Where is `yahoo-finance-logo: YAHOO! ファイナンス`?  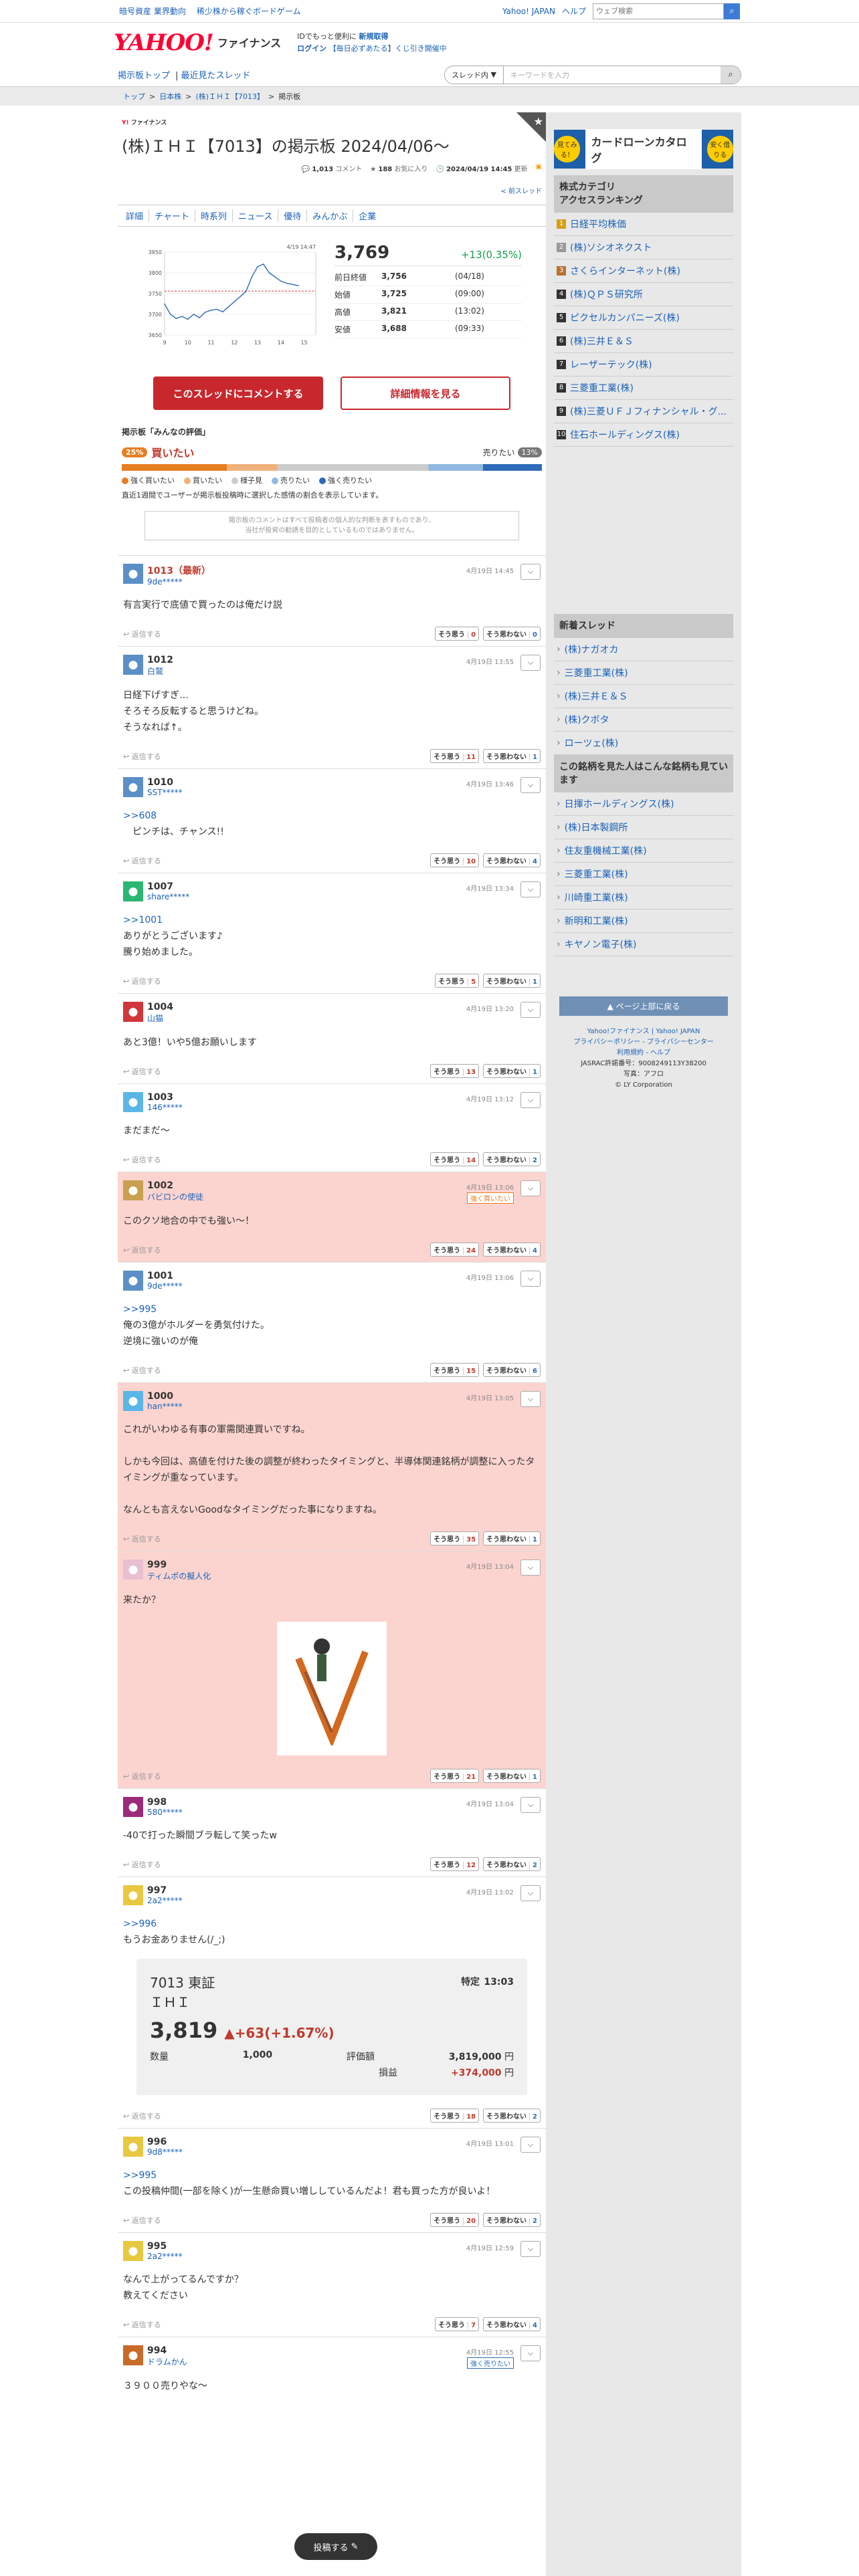 yahoo-finance-logo: YAHOO! ファイナンス is located at coordinates (198, 42).